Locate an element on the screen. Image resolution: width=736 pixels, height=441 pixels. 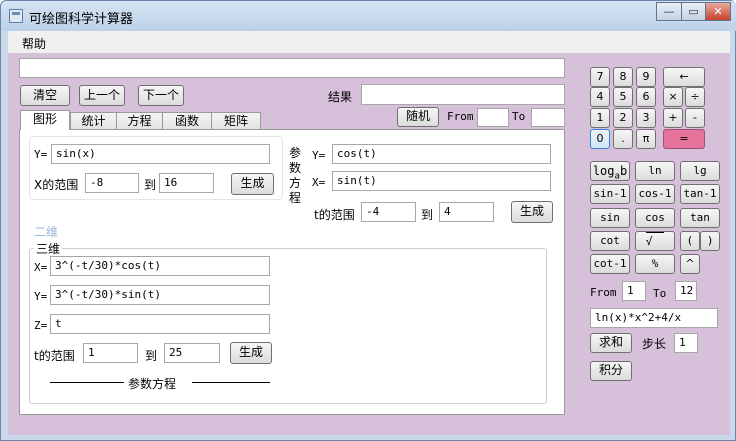
graph3d-t-range-label: t的范围 is located at coordinates (54, 356).